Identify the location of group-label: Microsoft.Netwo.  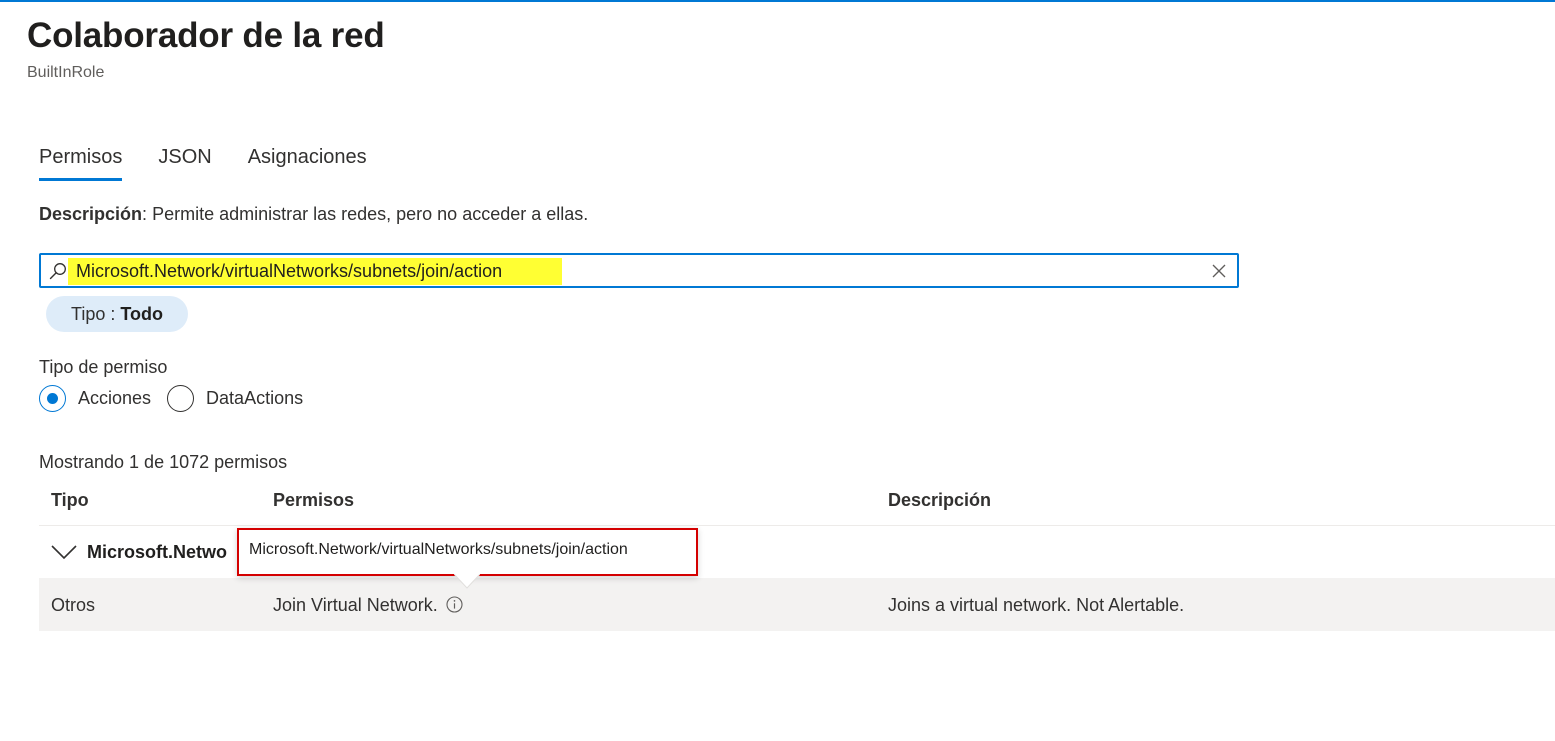
(157, 552).